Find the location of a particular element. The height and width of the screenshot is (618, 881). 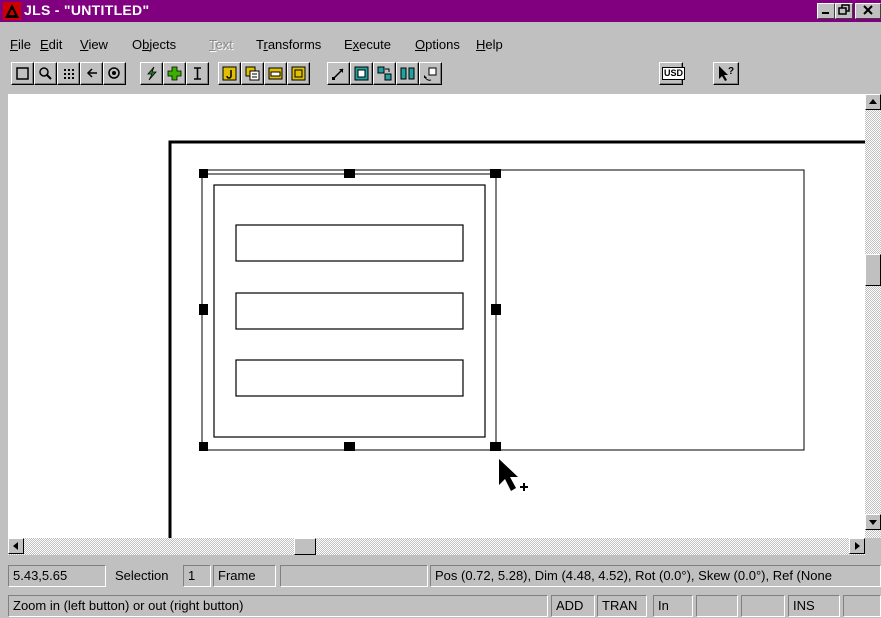

toolbar: USD ? is located at coordinates (440, 77).